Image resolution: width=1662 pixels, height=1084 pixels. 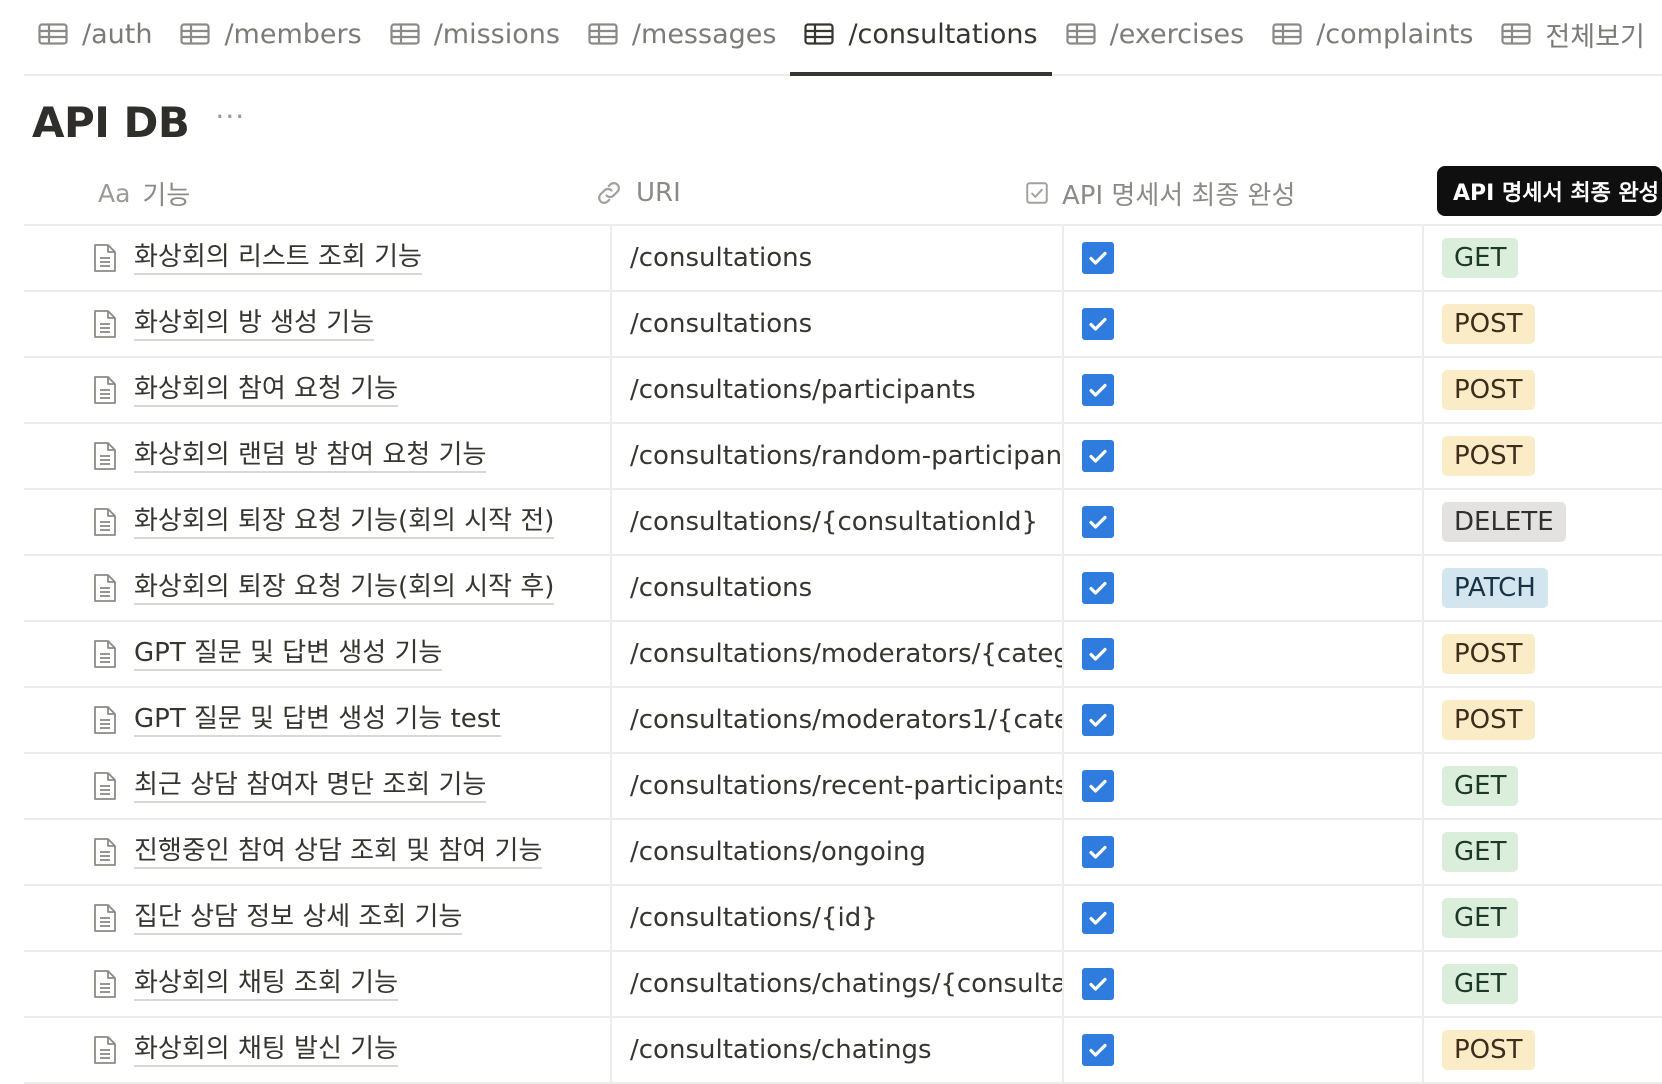 I want to click on name-cell: 화상회의 채팅 발신 기능, so click(x=318, y=1050).